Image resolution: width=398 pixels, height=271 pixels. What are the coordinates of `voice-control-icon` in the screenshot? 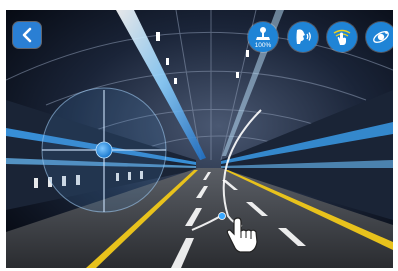 It's located at (303, 36).